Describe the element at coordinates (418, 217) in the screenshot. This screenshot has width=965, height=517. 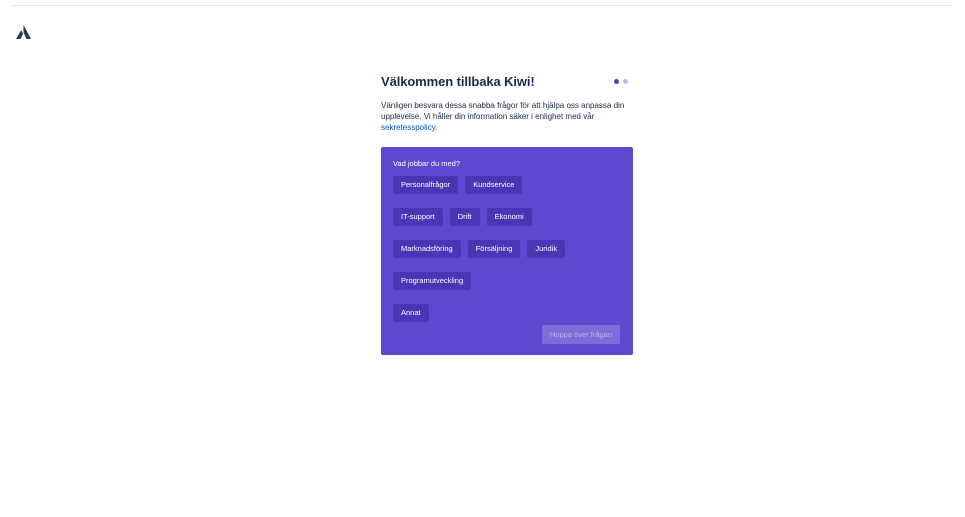
I see `role-option-it-support: IT-support` at that location.